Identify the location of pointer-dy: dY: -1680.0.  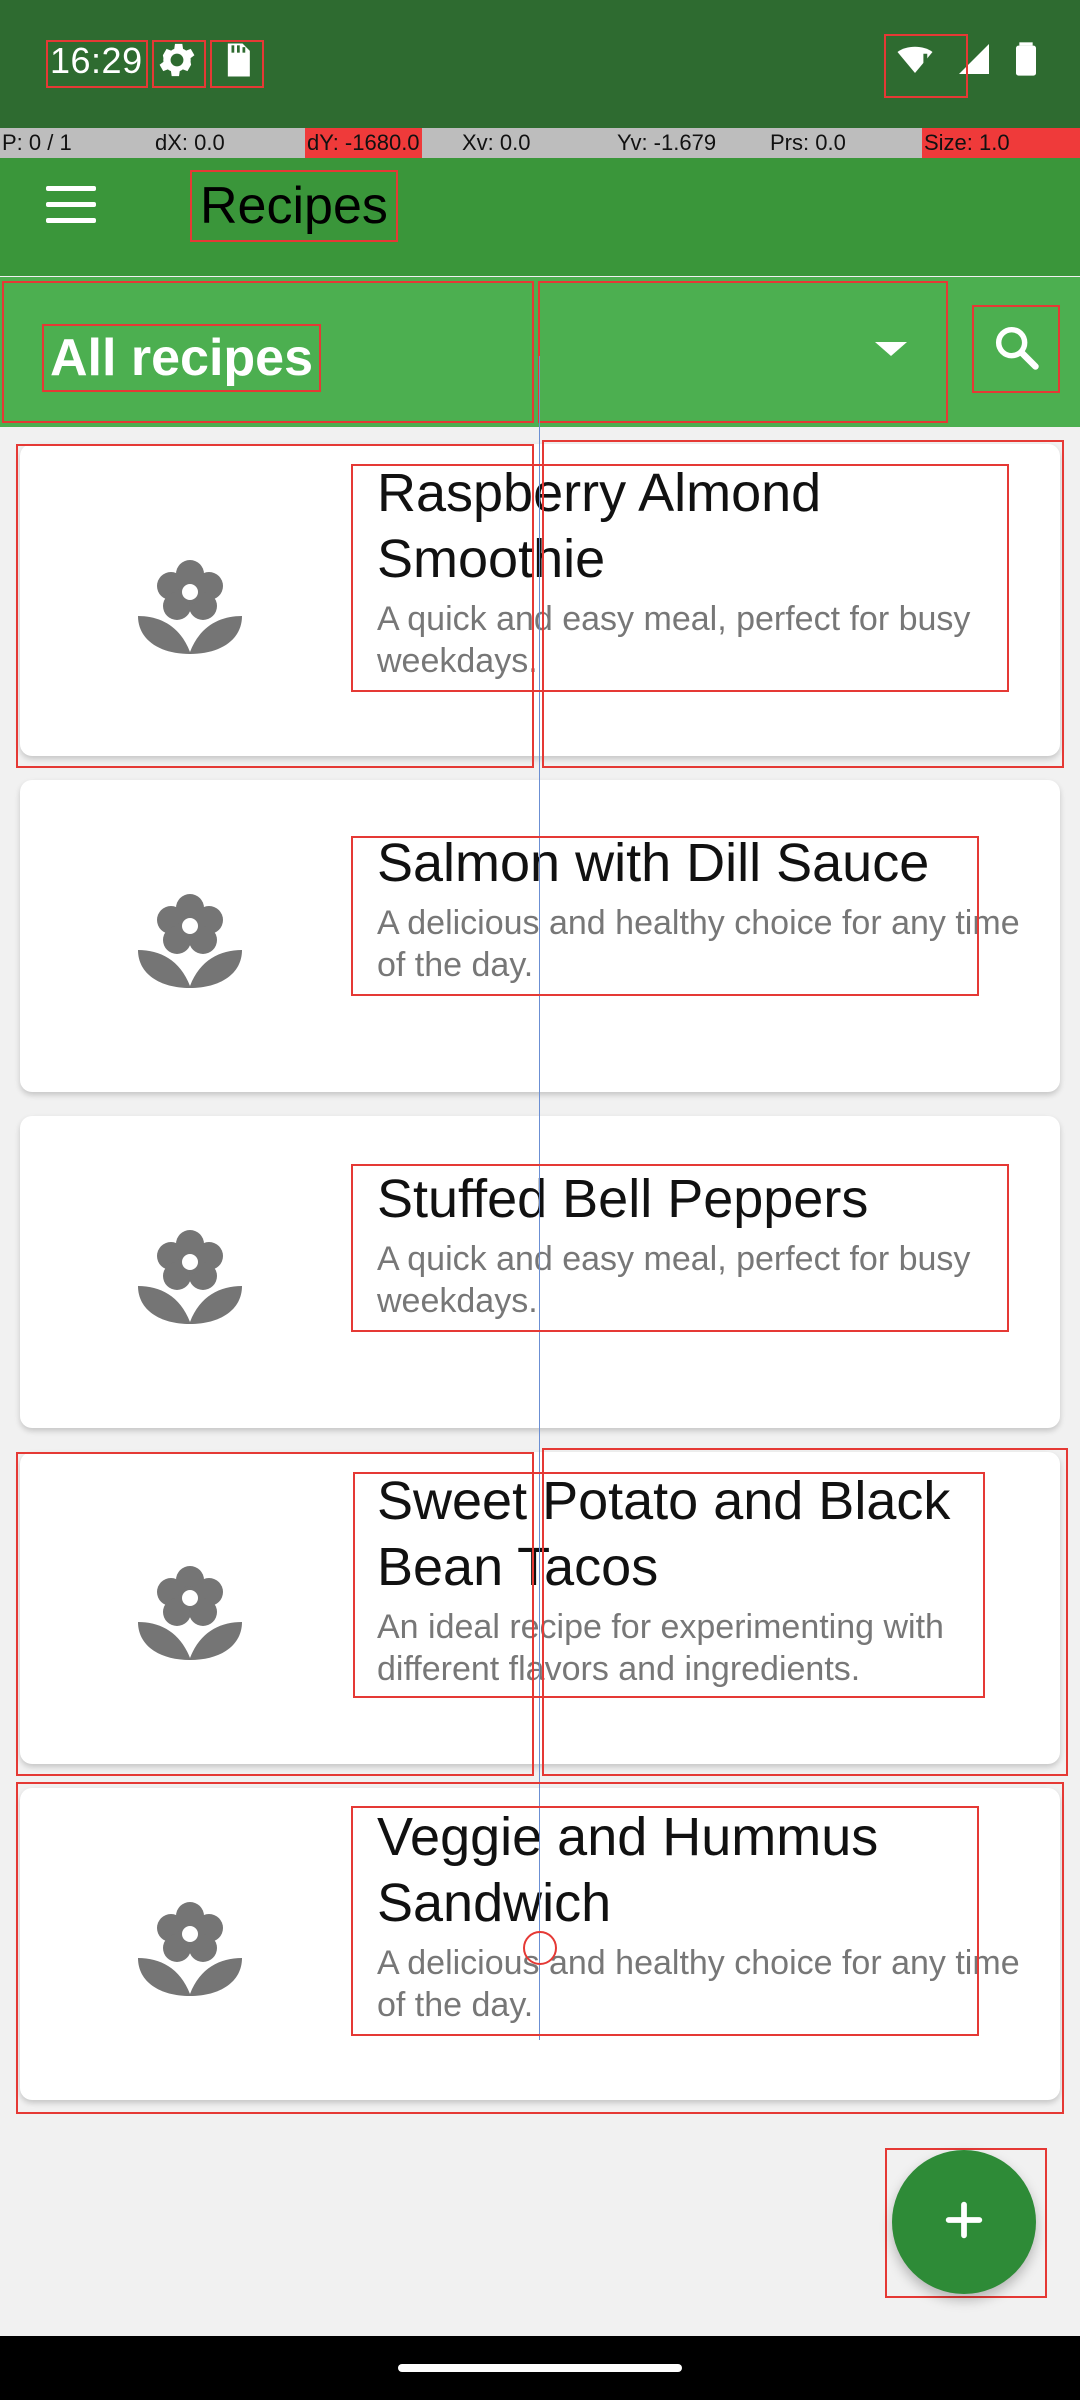
(363, 143).